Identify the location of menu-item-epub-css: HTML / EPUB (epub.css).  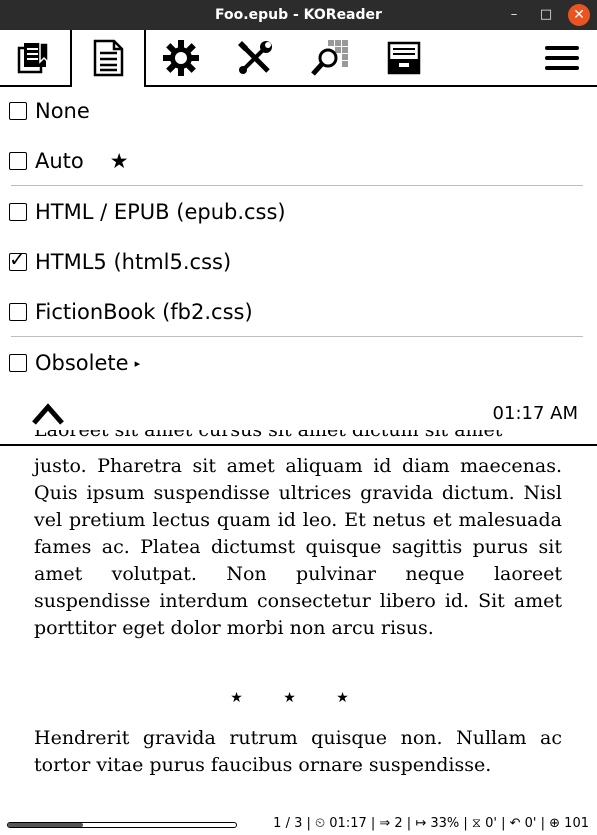
(147, 212).